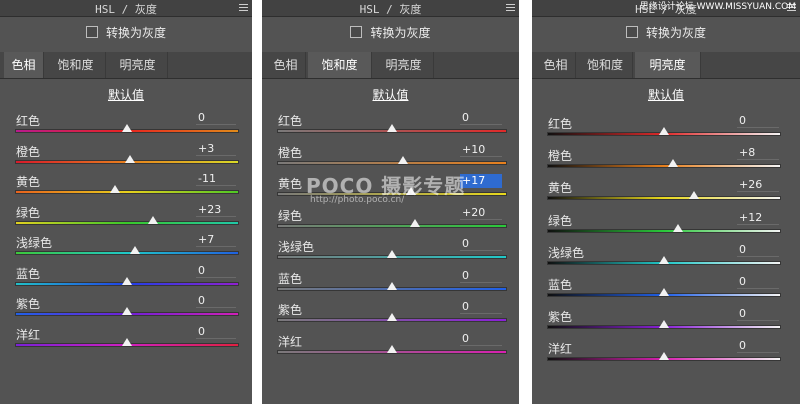 The width and height of the screenshot is (800, 404). Describe the element at coordinates (216, 179) in the screenshot. I see `slider-value-field: -11` at that location.